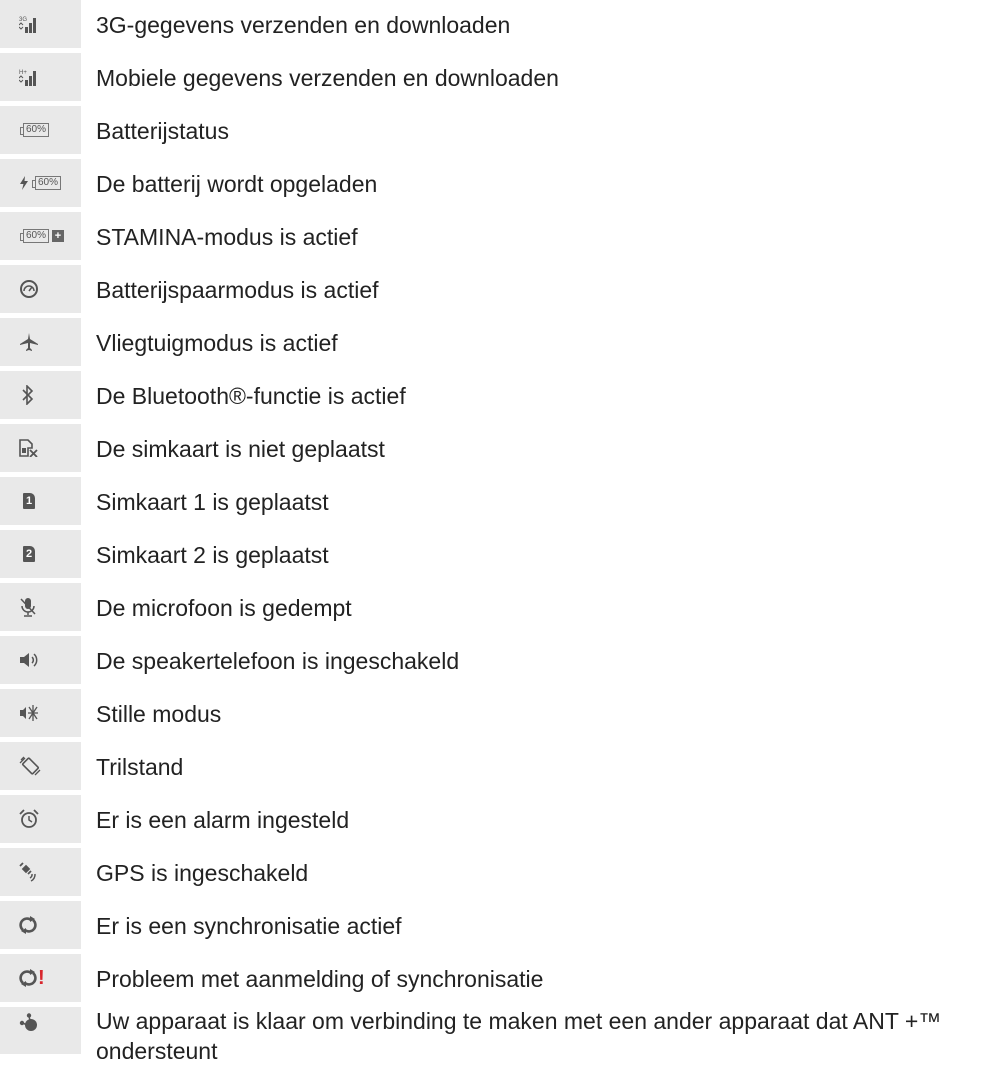  Describe the element at coordinates (501, 766) in the screenshot. I see `list-item: Trilstand` at that location.